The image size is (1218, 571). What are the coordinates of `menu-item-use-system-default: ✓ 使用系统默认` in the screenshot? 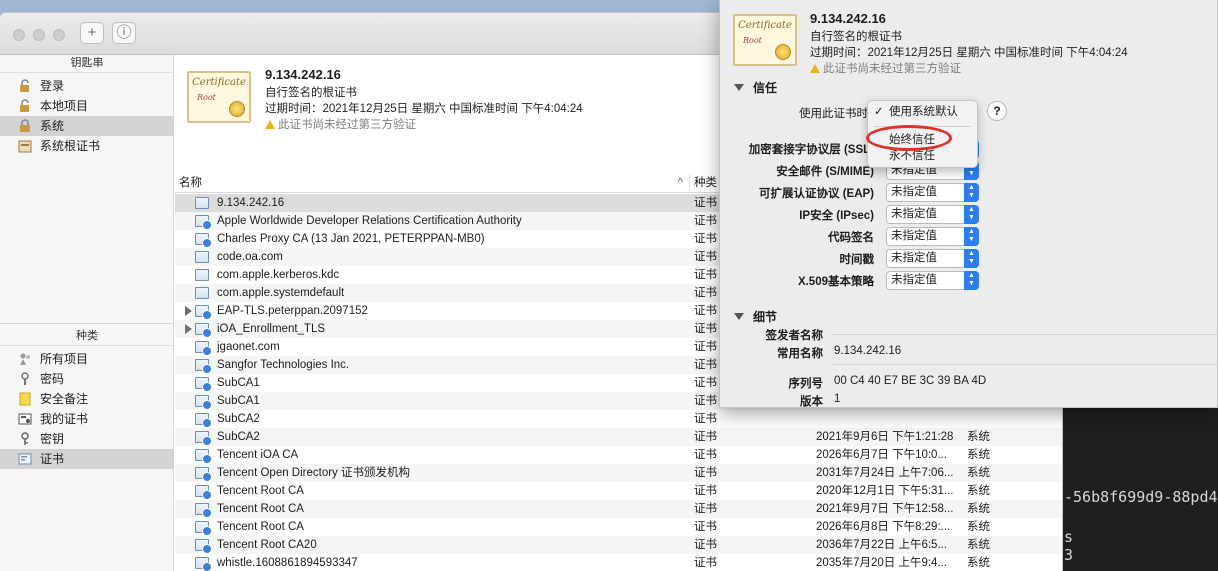 It's located at (922, 112).